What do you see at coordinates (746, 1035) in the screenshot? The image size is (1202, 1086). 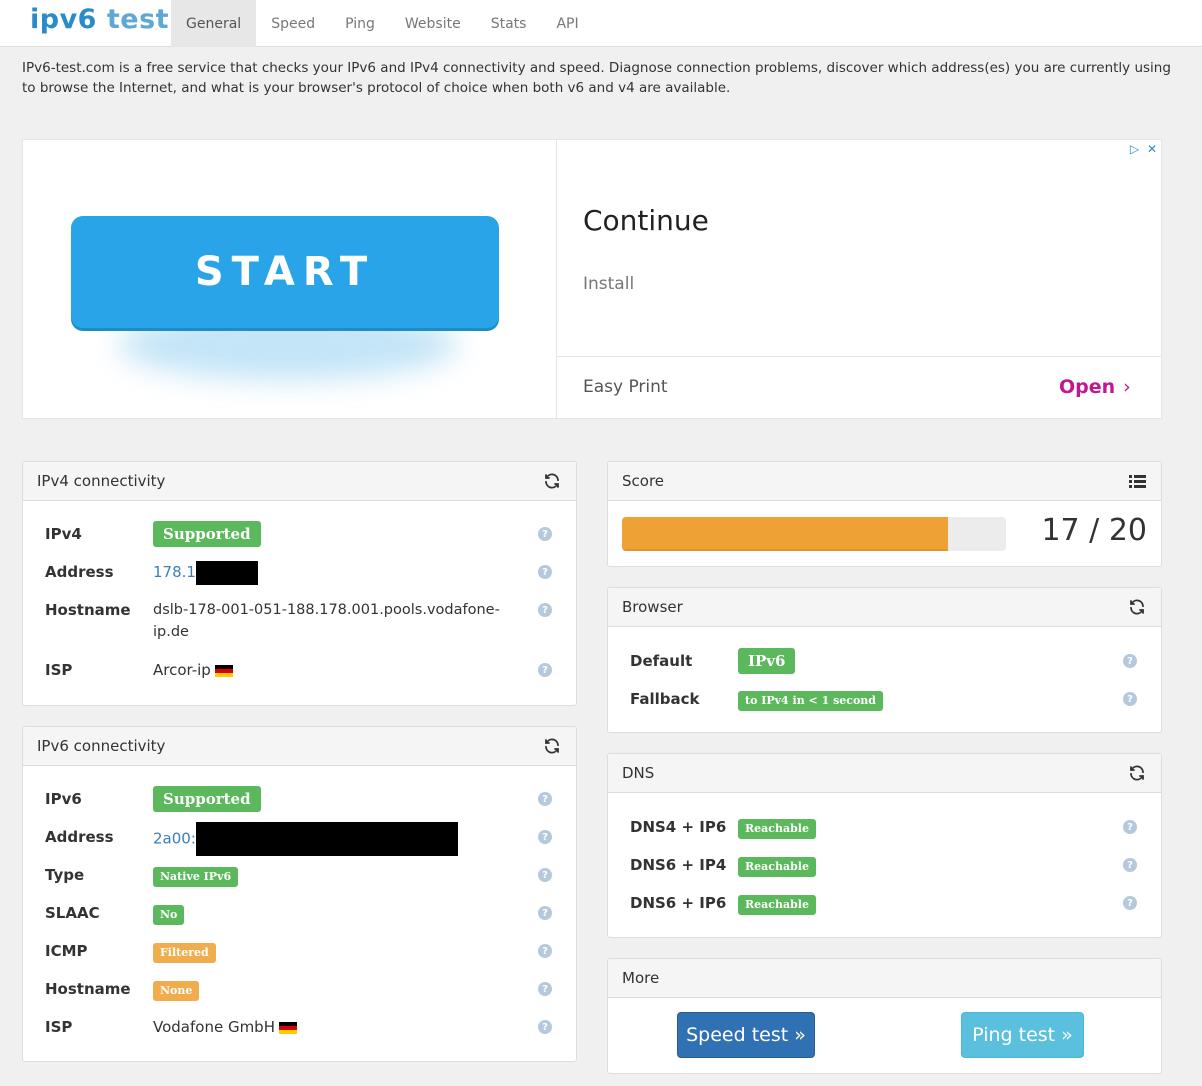 I see `speed-test-button: Speed test »` at bounding box center [746, 1035].